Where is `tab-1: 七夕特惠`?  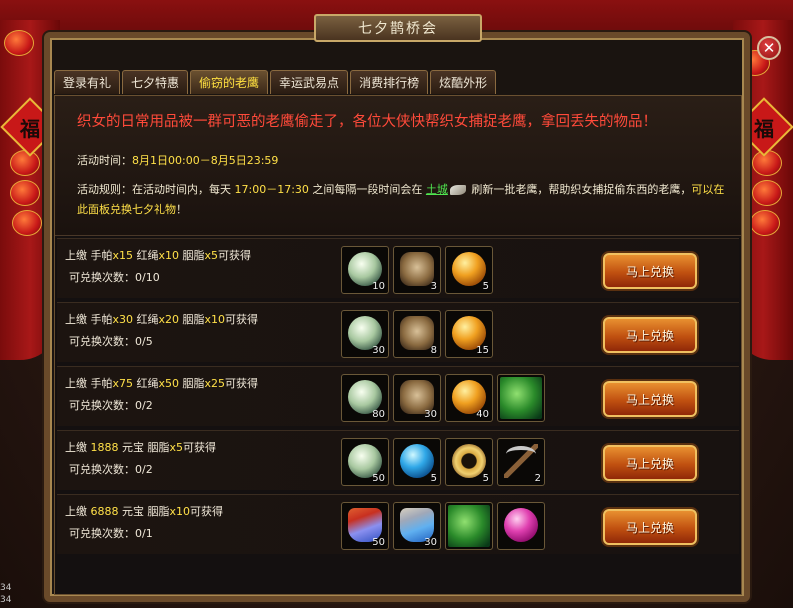
tab-1: 七夕特惠 is located at coordinates (155, 82).